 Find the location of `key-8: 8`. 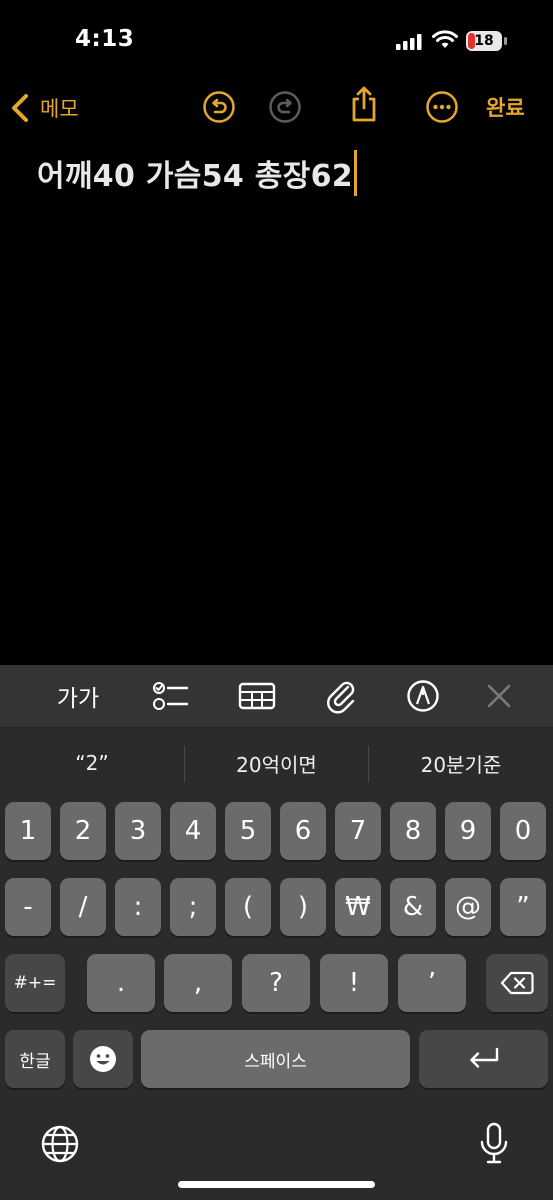

key-8: 8 is located at coordinates (413, 831).